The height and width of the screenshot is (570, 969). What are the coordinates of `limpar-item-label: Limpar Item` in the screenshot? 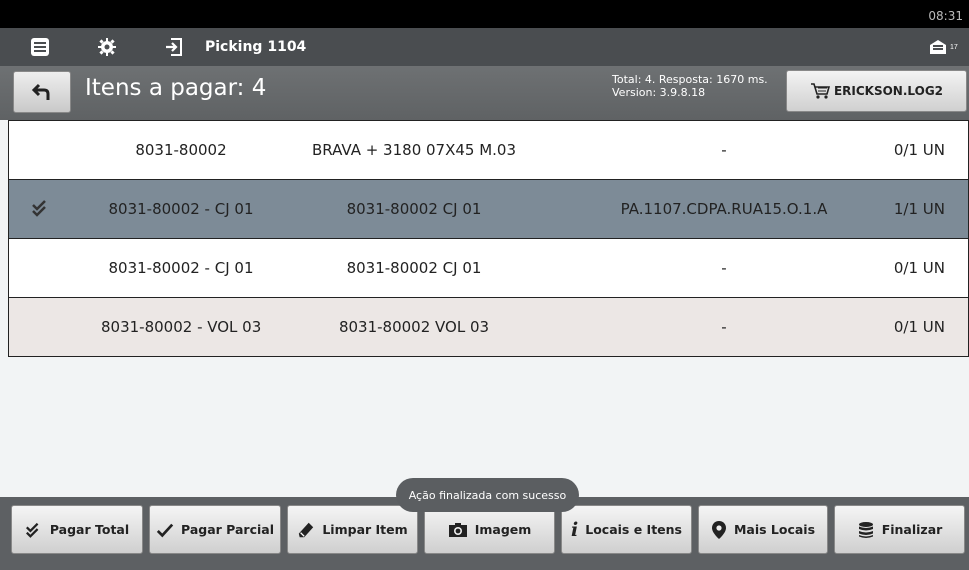 It's located at (365, 529).